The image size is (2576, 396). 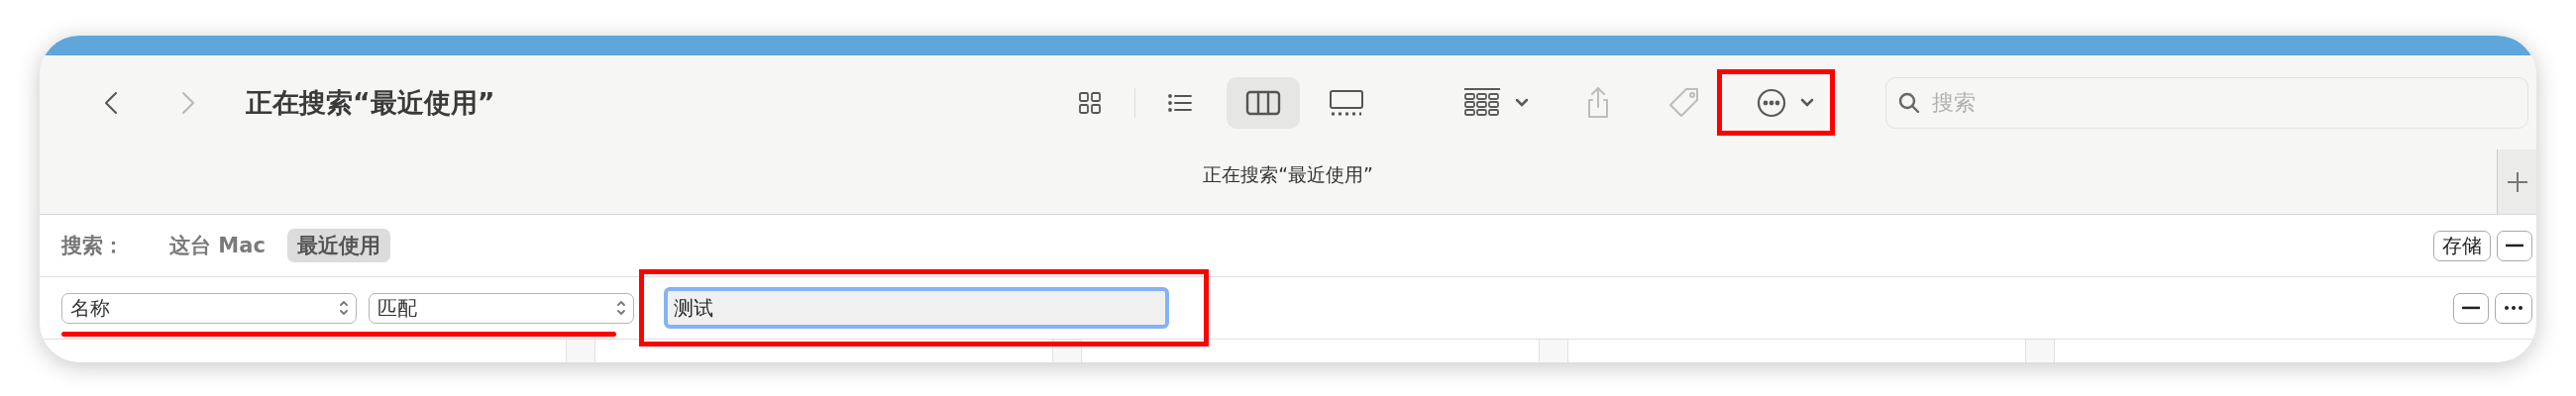 I want to click on scope-button: 这台 Mac, so click(x=218, y=246).